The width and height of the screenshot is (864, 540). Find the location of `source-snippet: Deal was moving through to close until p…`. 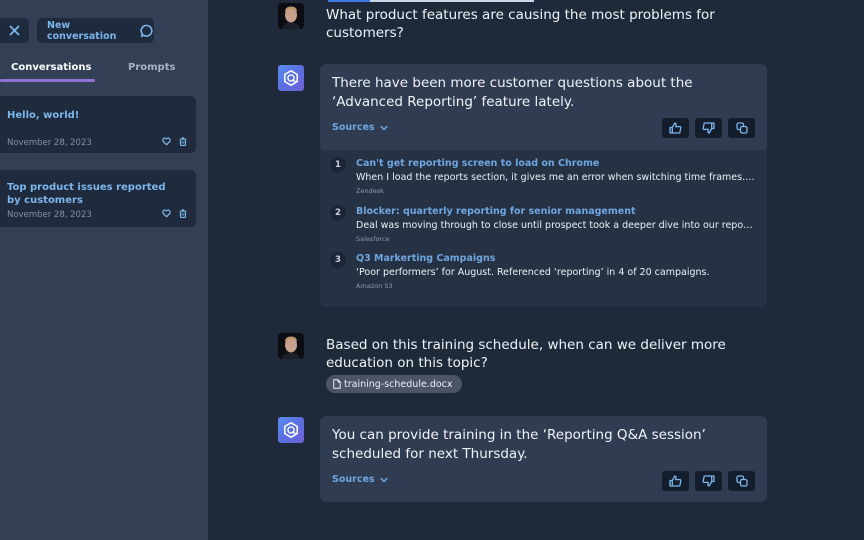

source-snippet: Deal was moving through to close until p… is located at coordinates (556, 225).